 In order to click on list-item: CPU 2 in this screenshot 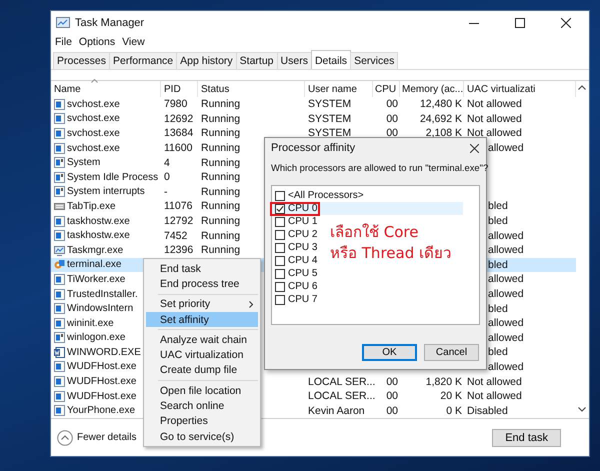, I will do `click(297, 234)`.